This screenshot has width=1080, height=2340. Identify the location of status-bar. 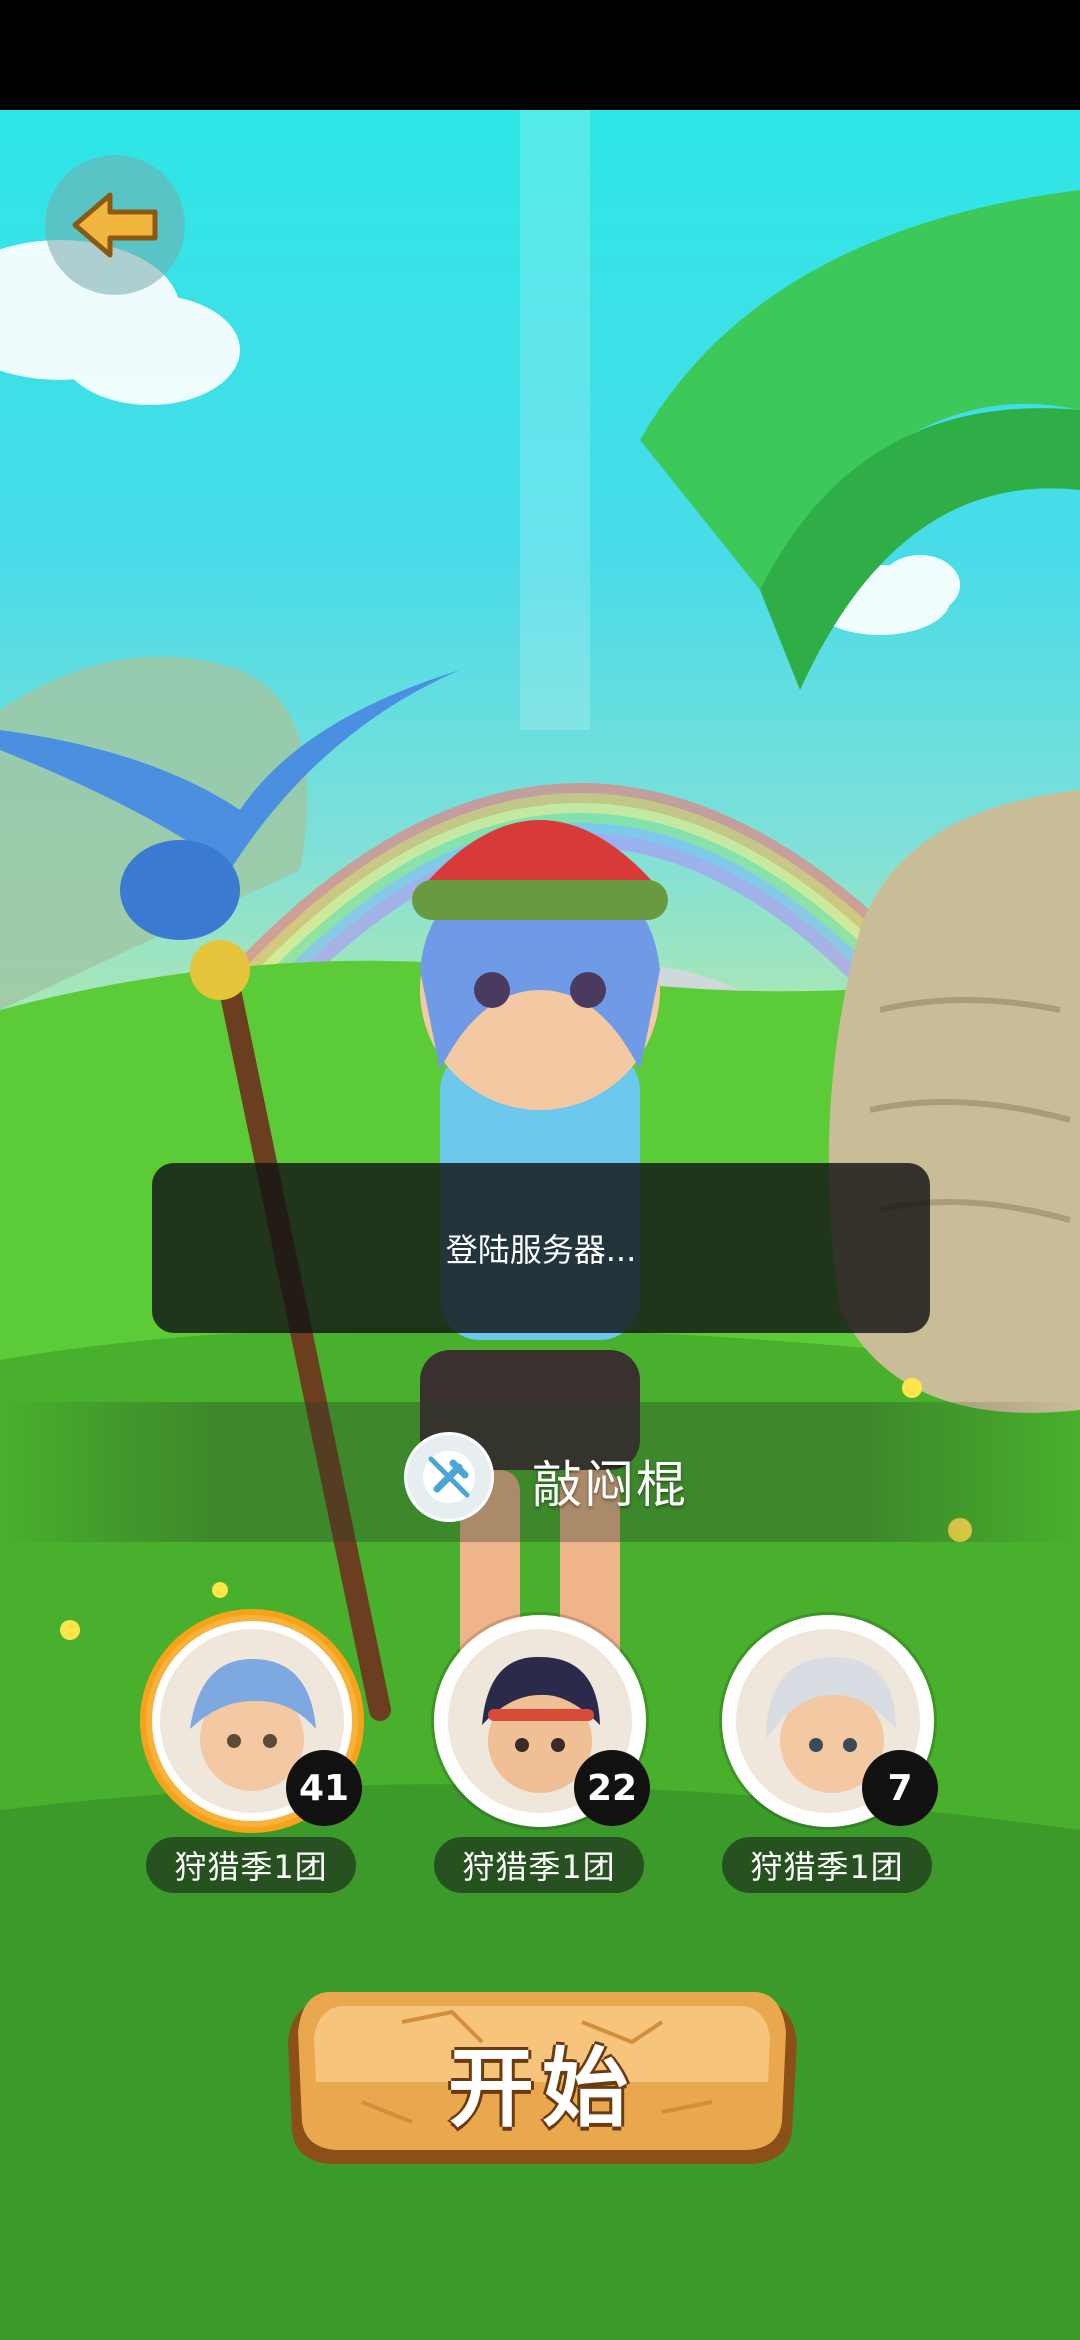
(540, 55).